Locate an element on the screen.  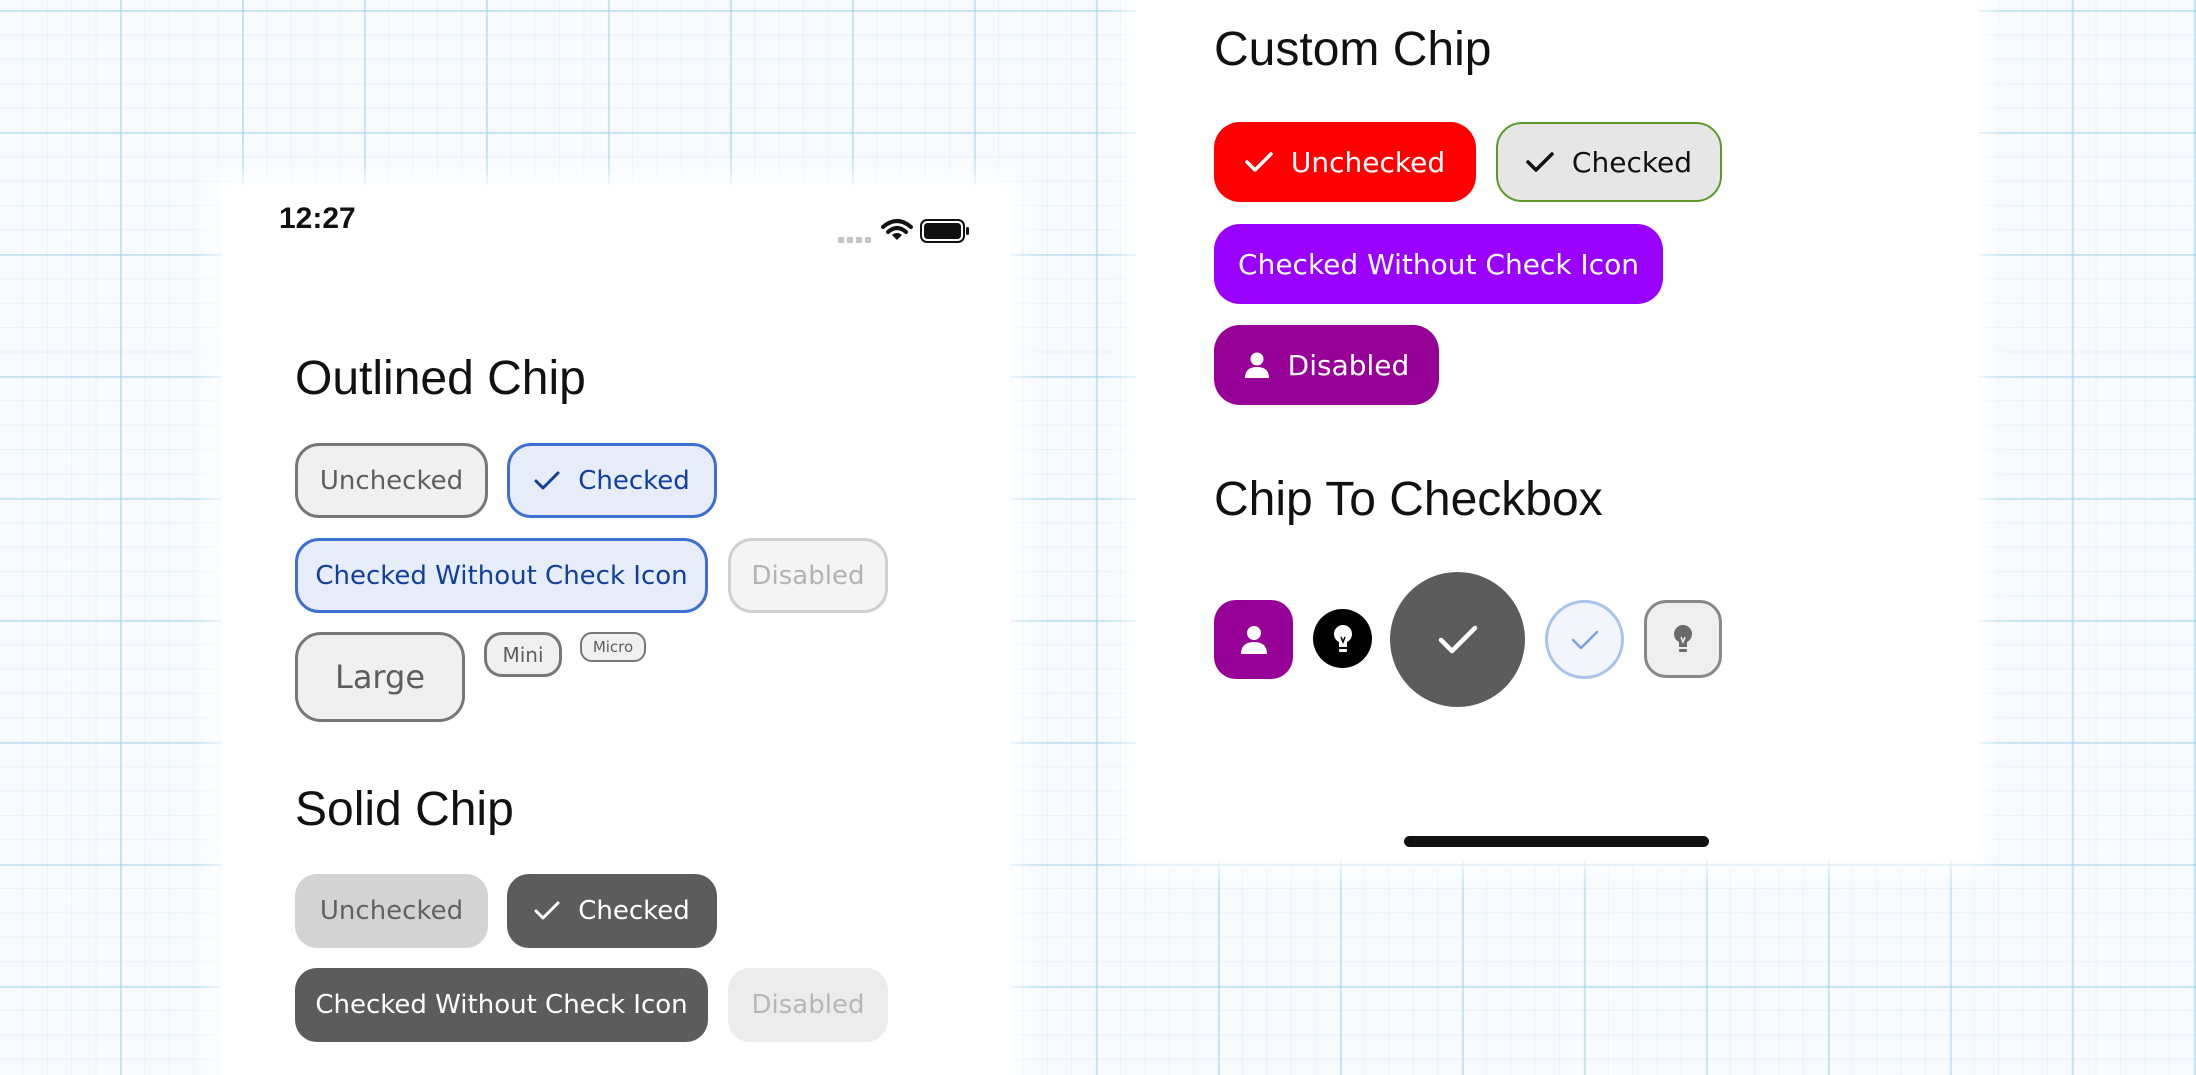
outlined-unchecked-chip: Unchecked is located at coordinates (391, 480).